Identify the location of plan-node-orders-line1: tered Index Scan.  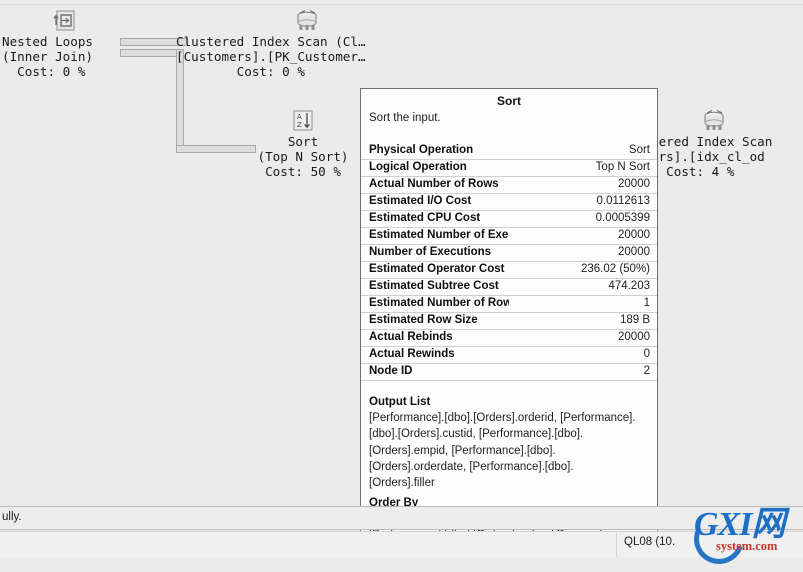
(712, 141).